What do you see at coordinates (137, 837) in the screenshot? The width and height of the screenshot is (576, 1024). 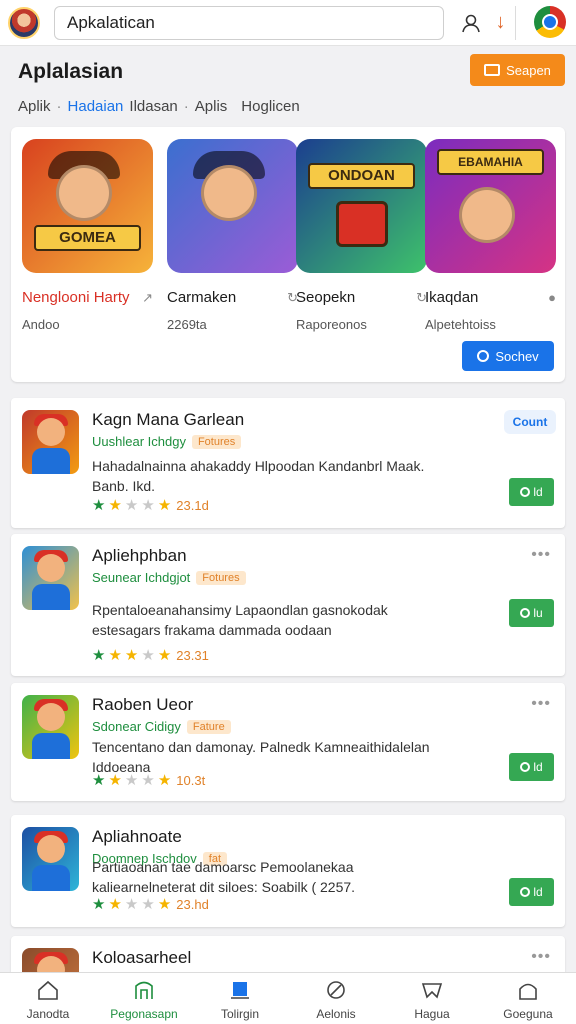 I see `app-title: Apliahnoate` at bounding box center [137, 837].